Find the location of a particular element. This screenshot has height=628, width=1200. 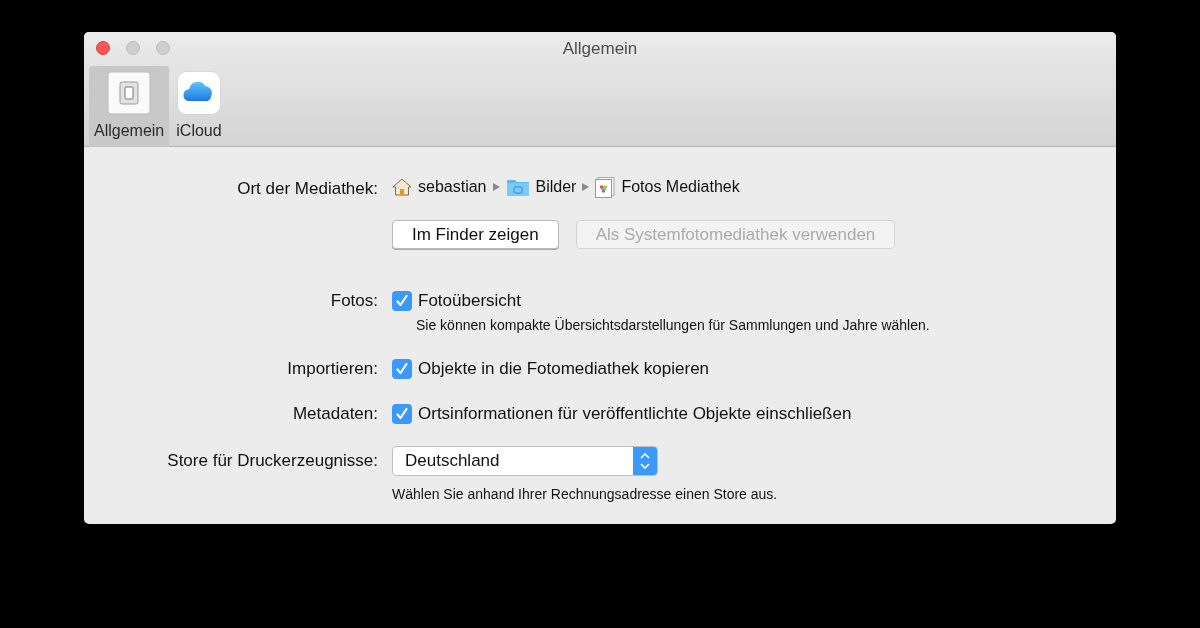

checkbox-label: Fotoübersicht is located at coordinates (469, 301).